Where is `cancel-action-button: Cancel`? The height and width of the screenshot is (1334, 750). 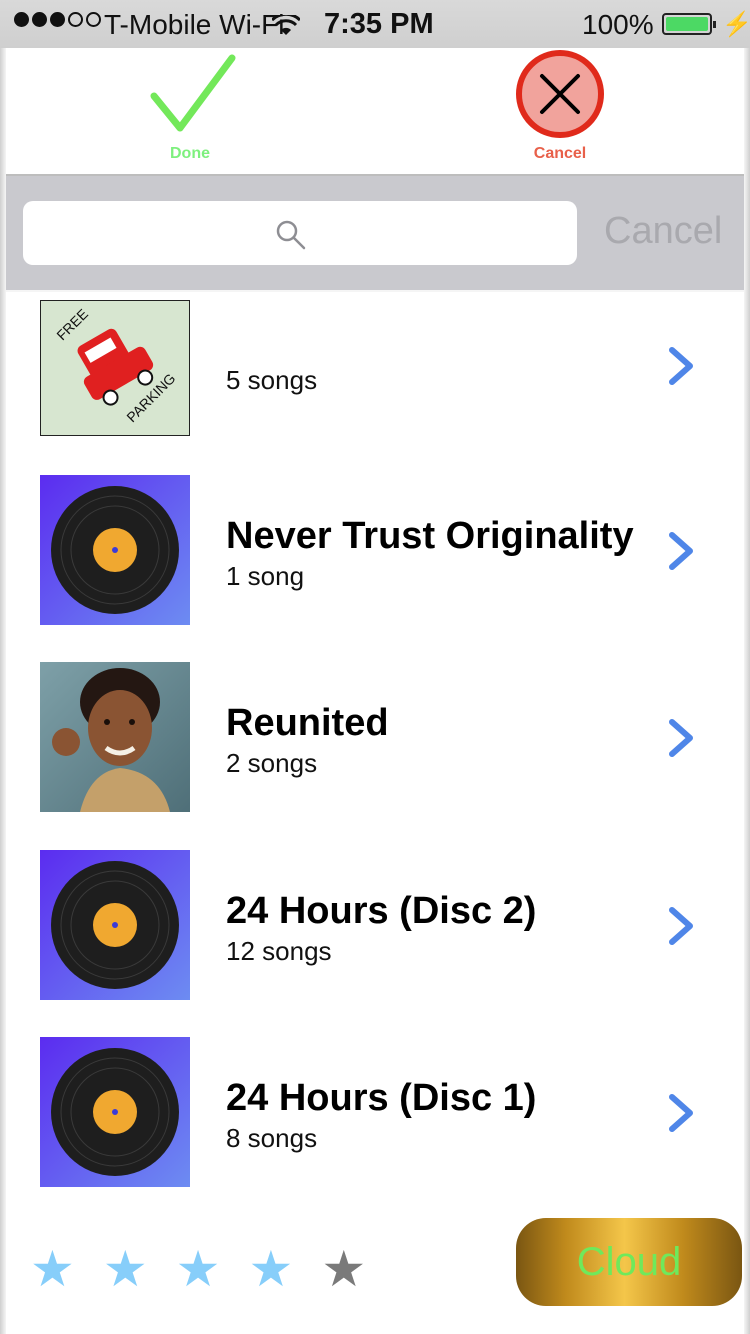
cancel-action-button: Cancel is located at coordinates (560, 111).